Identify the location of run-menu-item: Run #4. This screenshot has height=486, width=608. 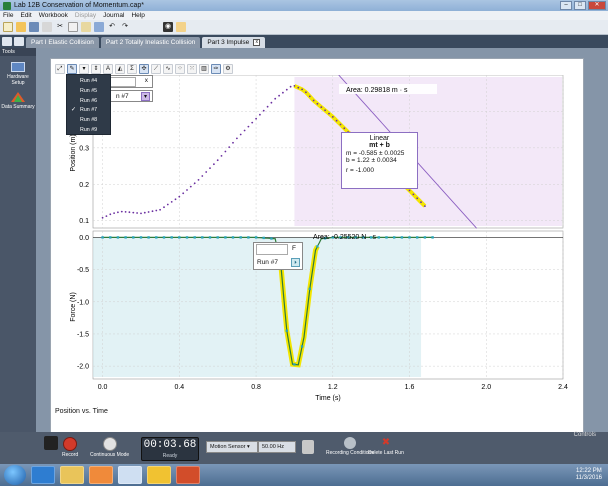
(88, 82).